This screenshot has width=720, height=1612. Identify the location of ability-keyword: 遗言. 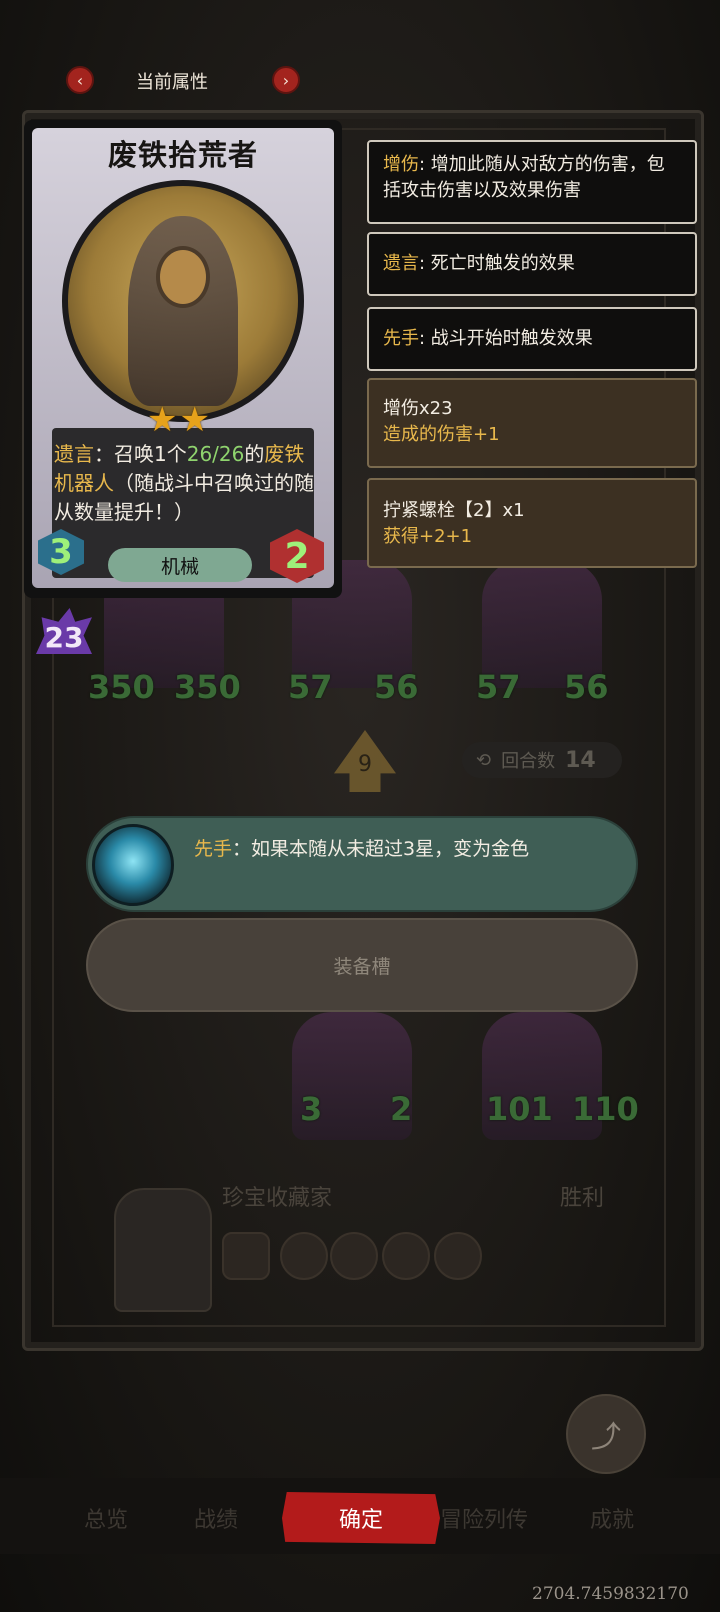
(74, 454).